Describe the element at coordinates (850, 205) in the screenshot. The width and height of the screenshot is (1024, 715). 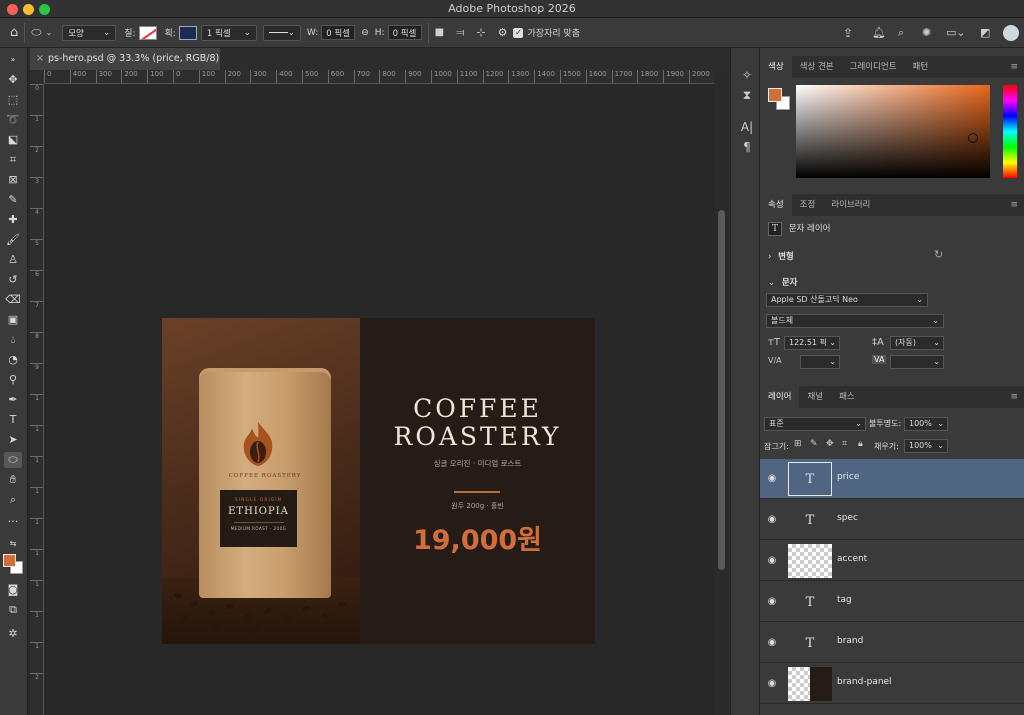
I see `tab-libraries: 라이브러리` at that location.